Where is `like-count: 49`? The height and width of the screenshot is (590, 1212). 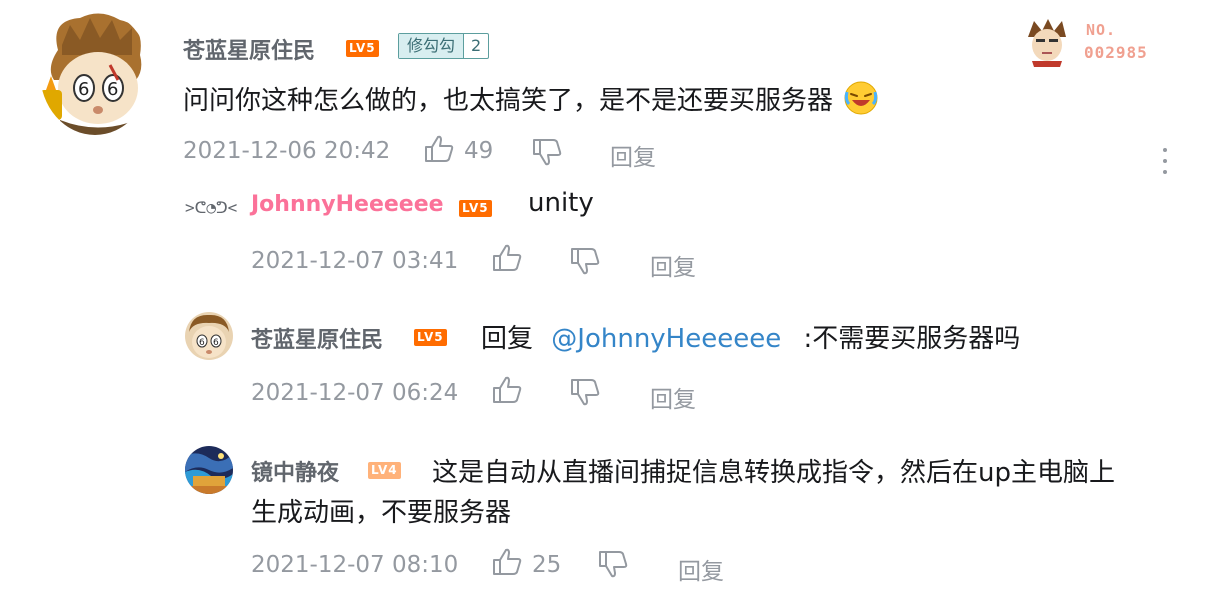
like-count: 49 is located at coordinates (479, 151).